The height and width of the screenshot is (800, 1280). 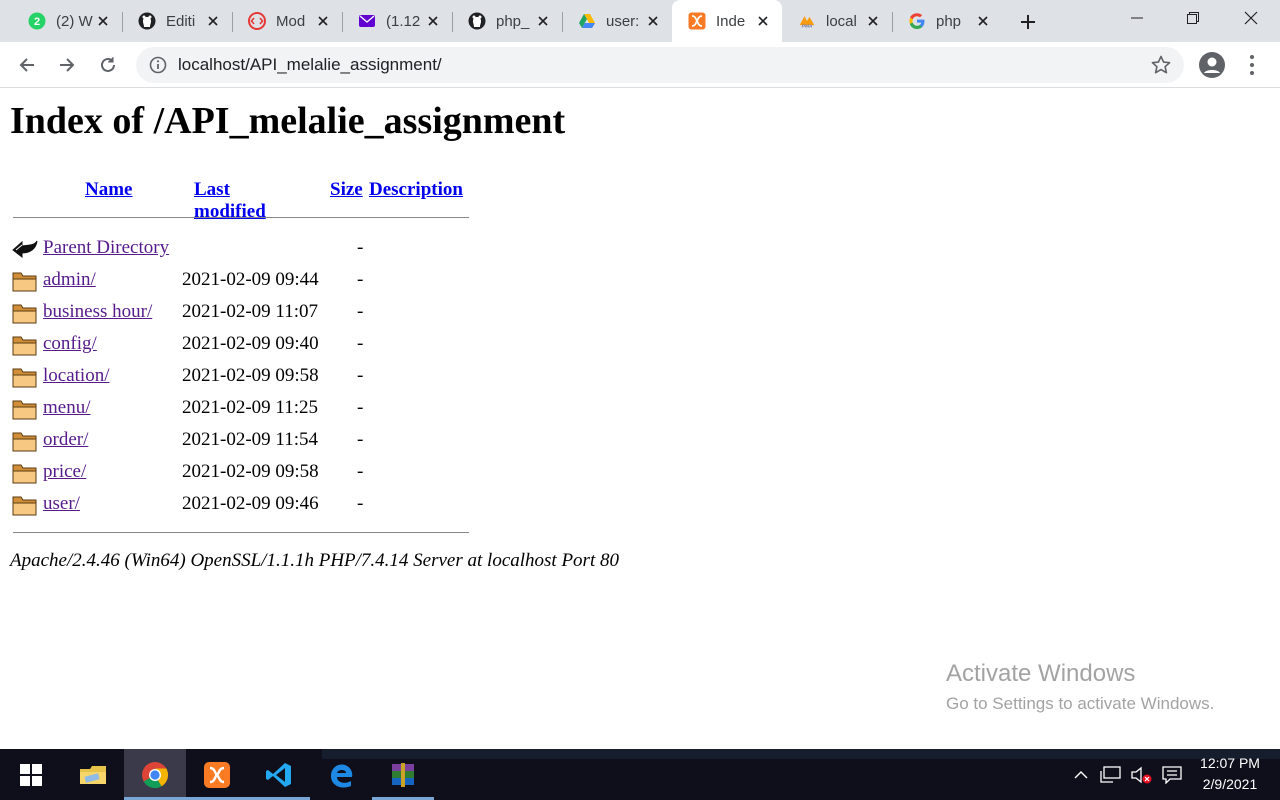 What do you see at coordinates (25, 249) in the screenshot?
I see `back-arrow-icon` at bounding box center [25, 249].